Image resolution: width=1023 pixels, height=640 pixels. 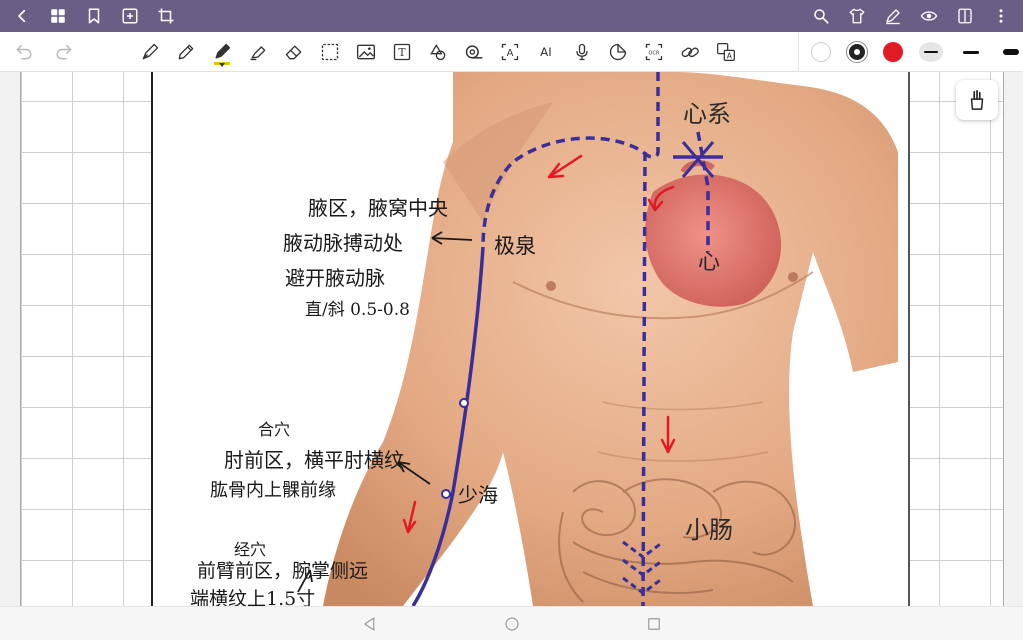 What do you see at coordinates (821, 52) in the screenshot?
I see `color-swatch-white` at bounding box center [821, 52].